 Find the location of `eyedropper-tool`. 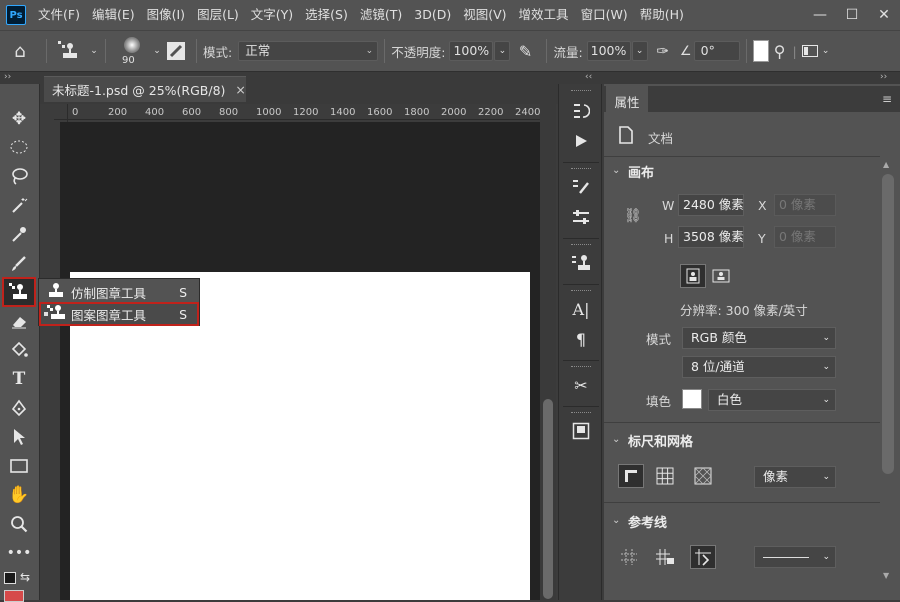

eyedropper-tool is located at coordinates (19, 234).